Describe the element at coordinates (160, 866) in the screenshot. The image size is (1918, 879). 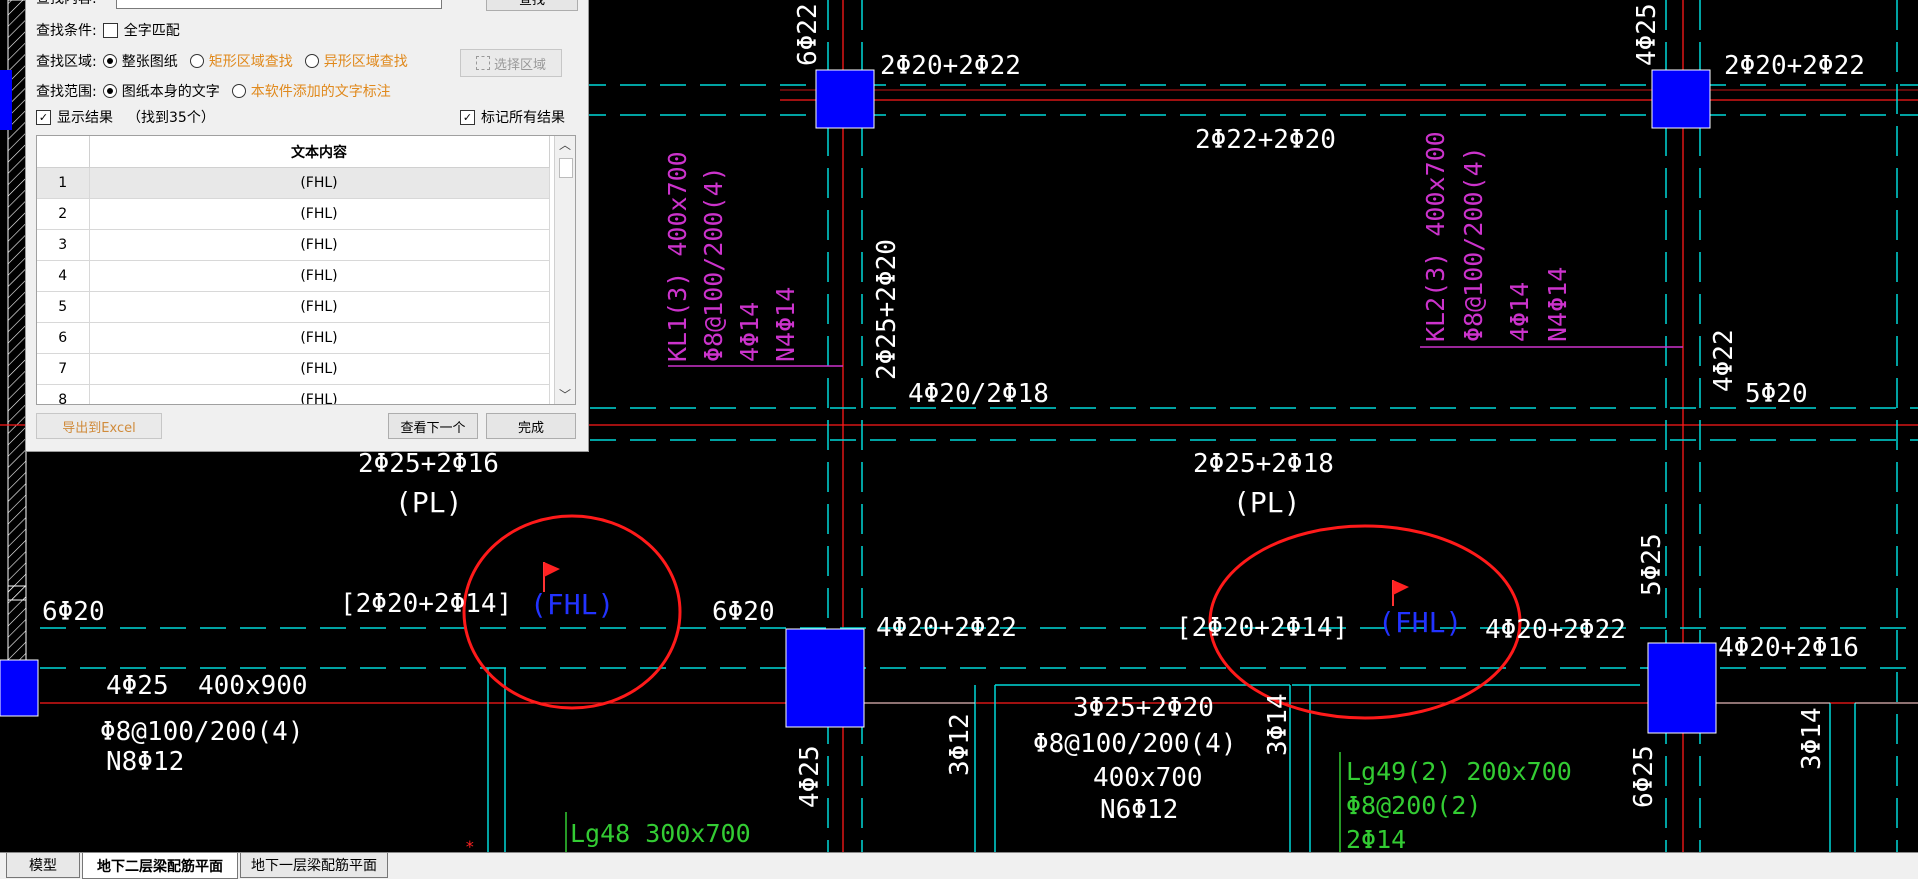
I see `tab-b2-beam-plan: 地下二层梁配筋平面` at that location.